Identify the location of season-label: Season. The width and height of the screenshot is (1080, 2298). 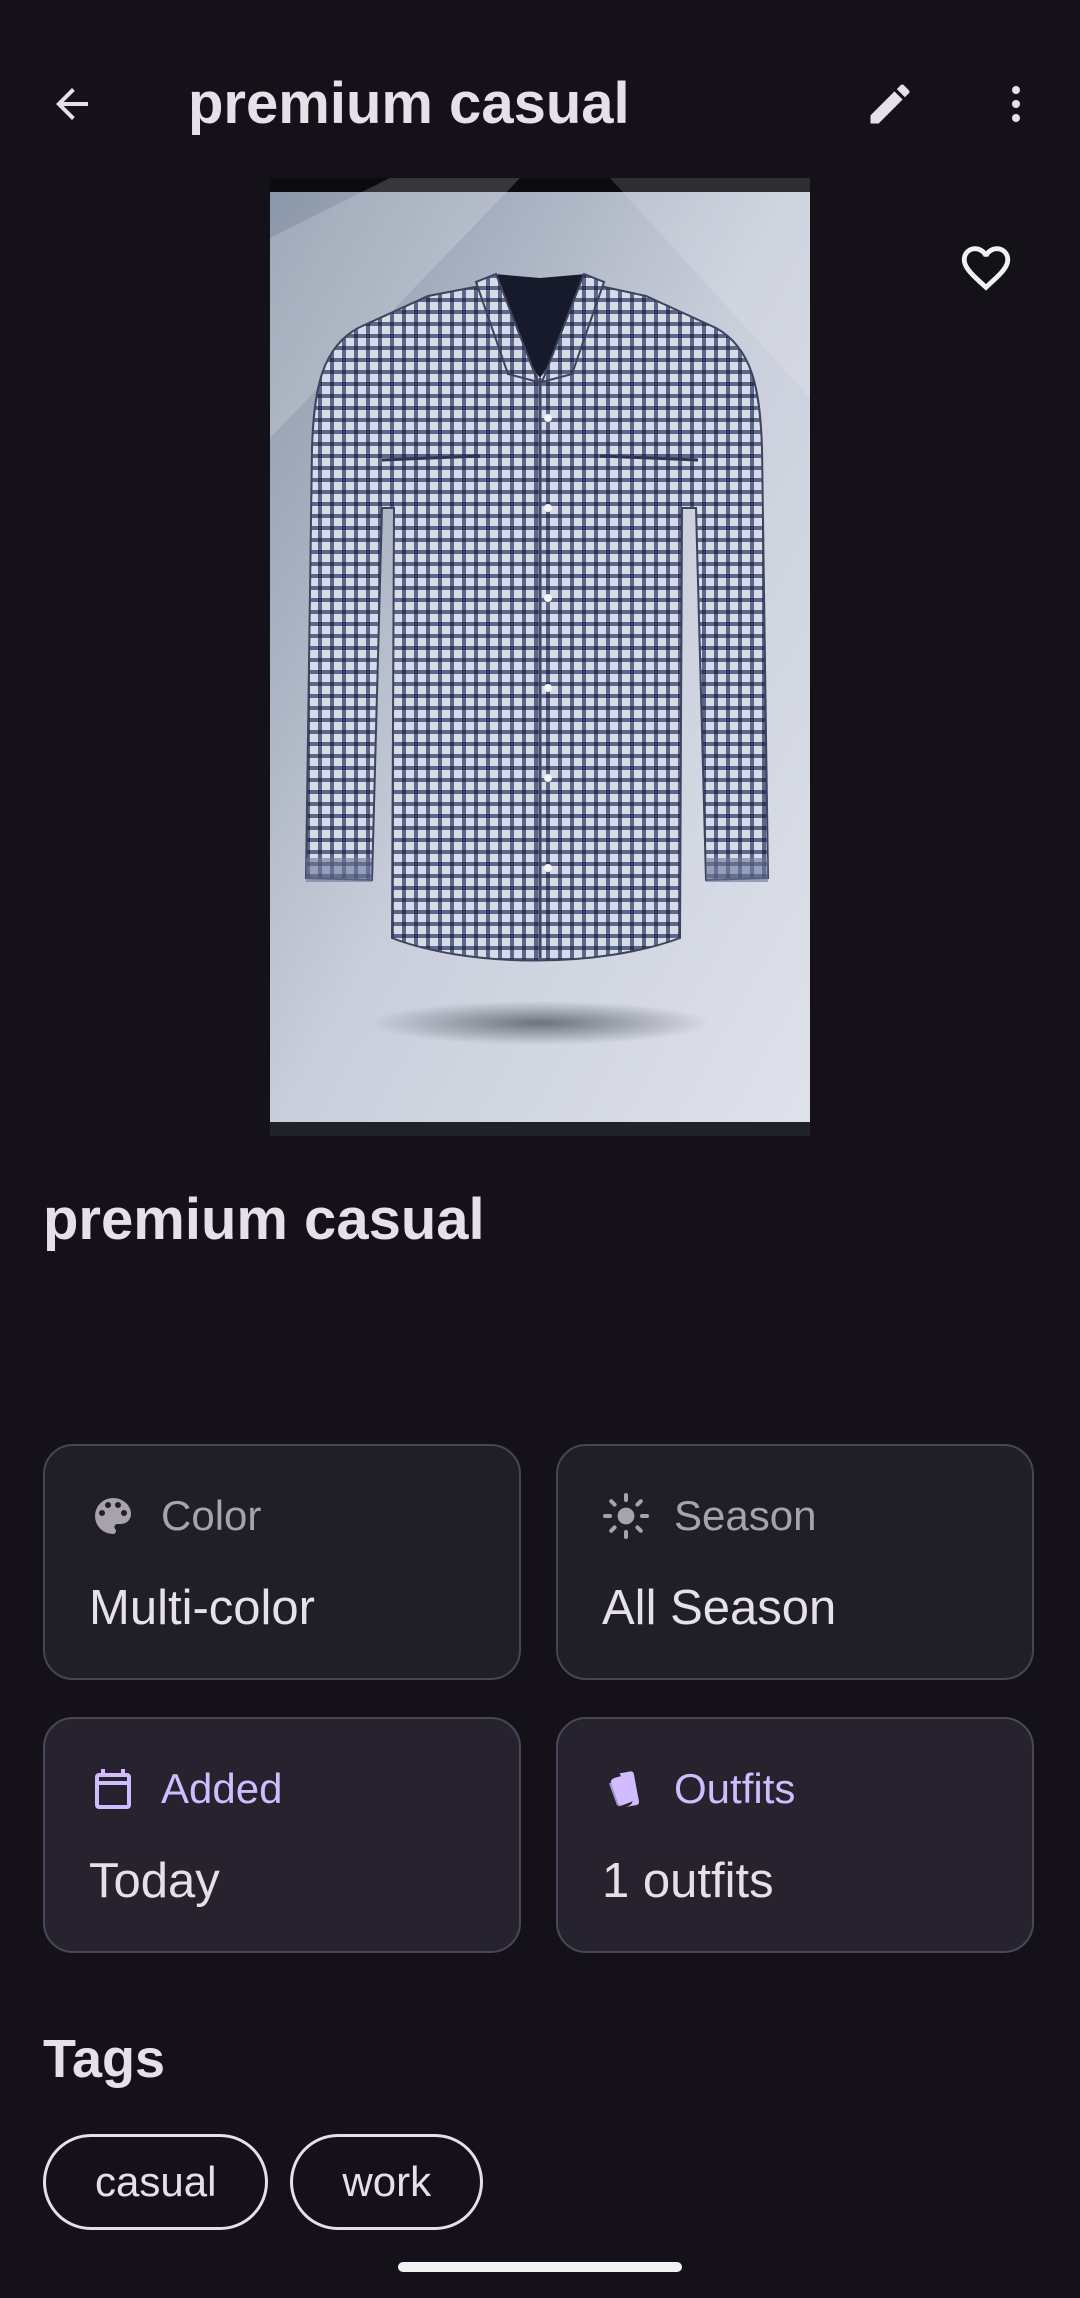
(745, 1515).